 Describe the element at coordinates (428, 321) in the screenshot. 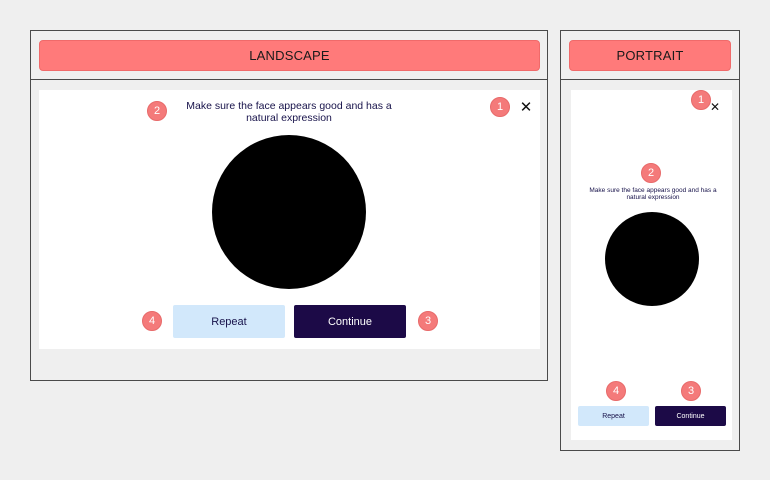

I see `landscape-marker-continue: 3` at that location.